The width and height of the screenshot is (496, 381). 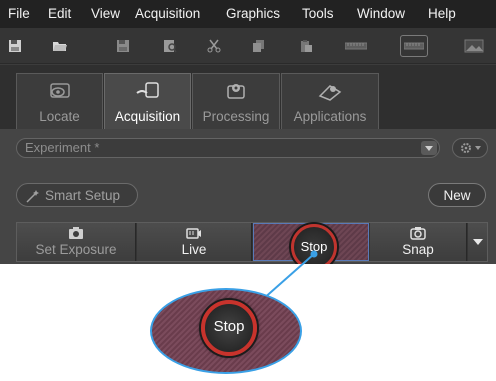 What do you see at coordinates (60, 46) in the screenshot?
I see `open-folder-icon` at bounding box center [60, 46].